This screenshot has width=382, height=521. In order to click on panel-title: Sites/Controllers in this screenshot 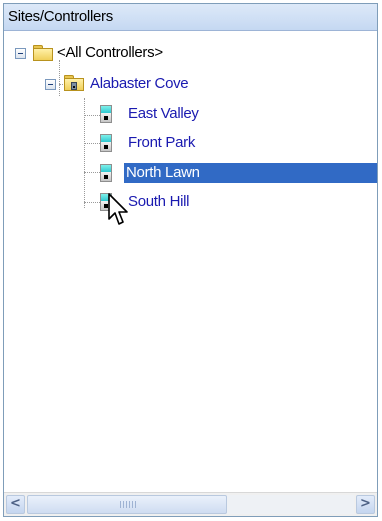, I will do `click(190, 17)`.